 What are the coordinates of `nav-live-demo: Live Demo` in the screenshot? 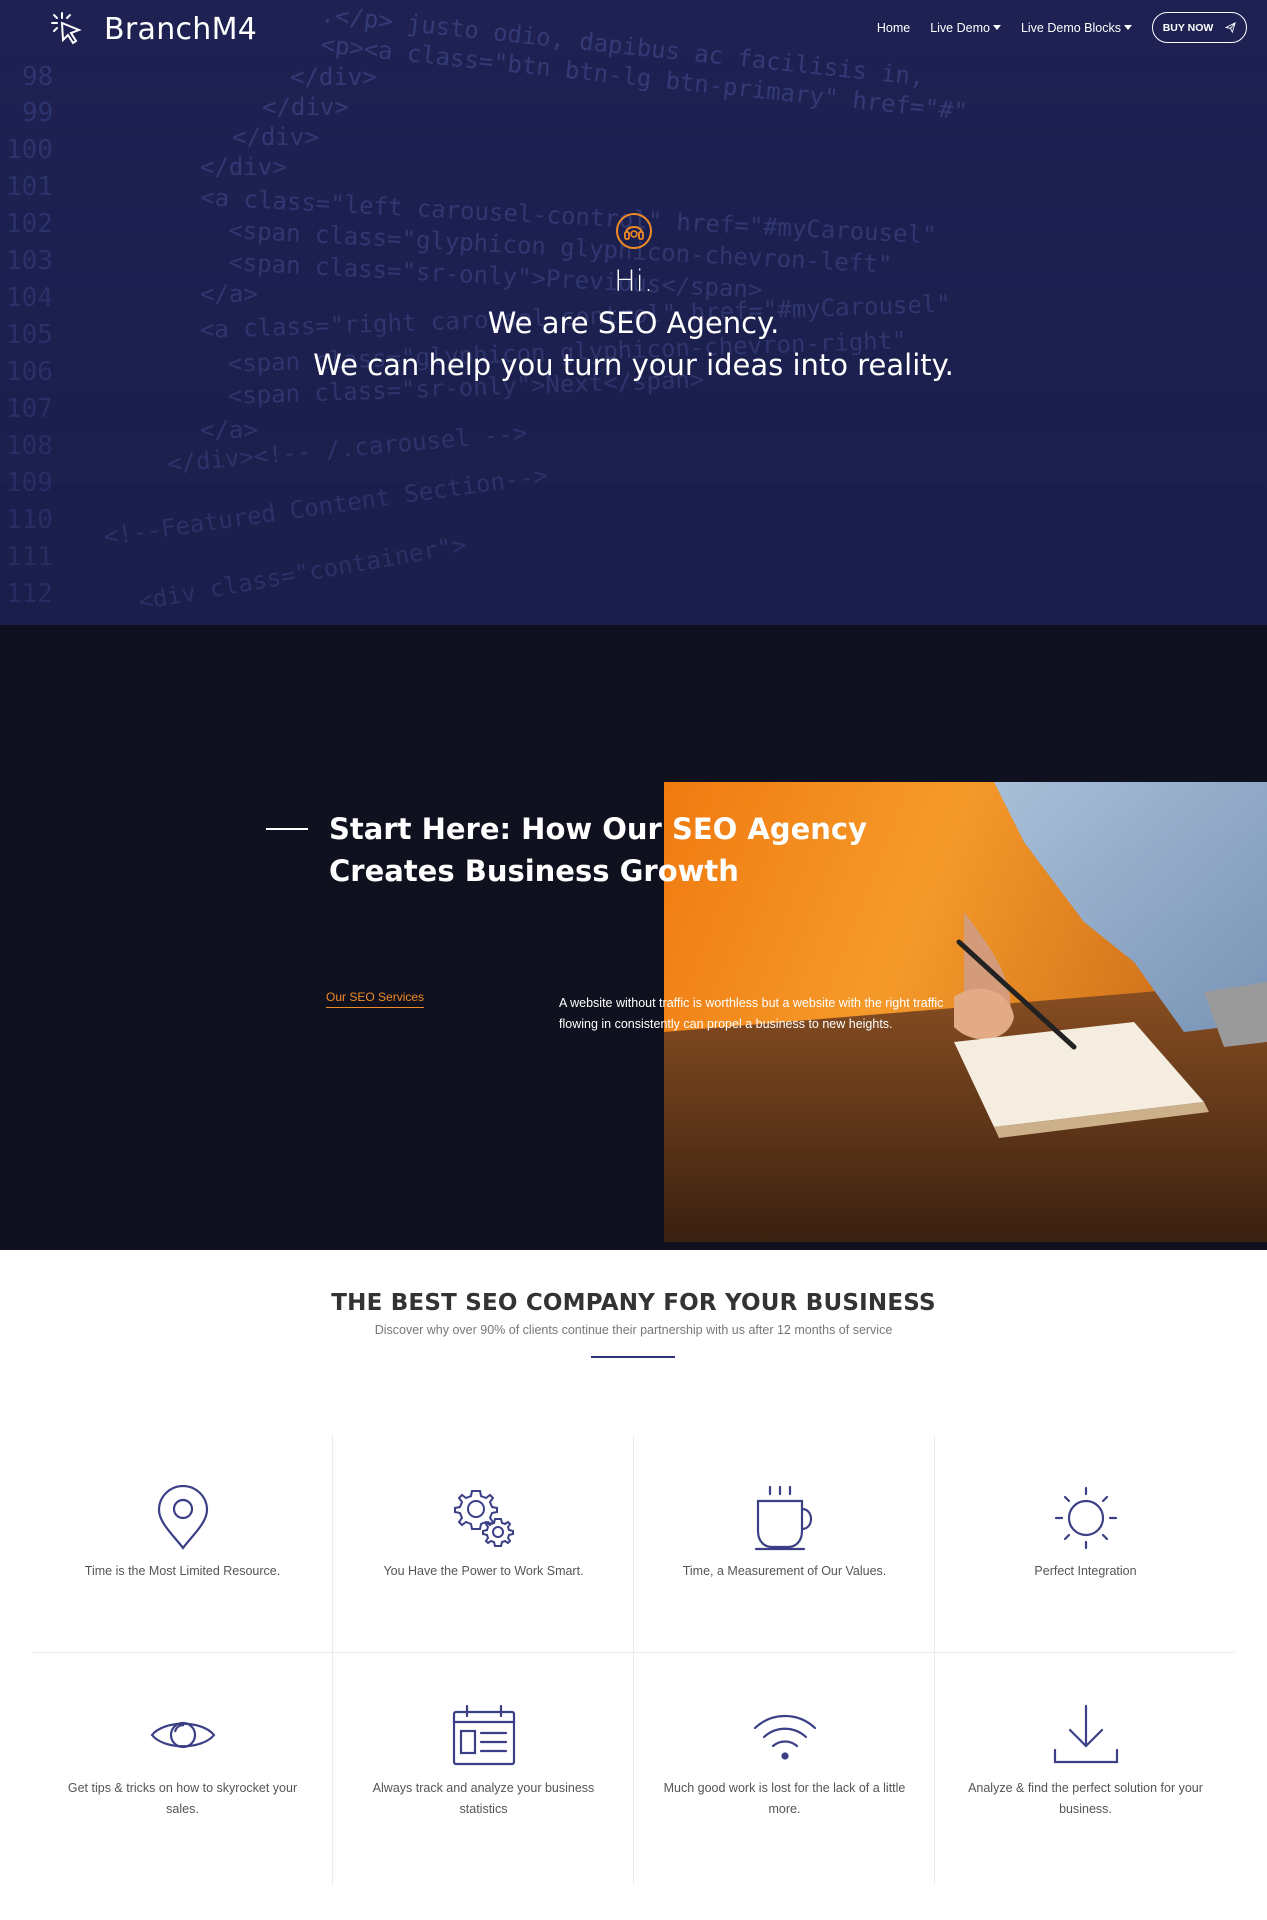 It's located at (965, 28).